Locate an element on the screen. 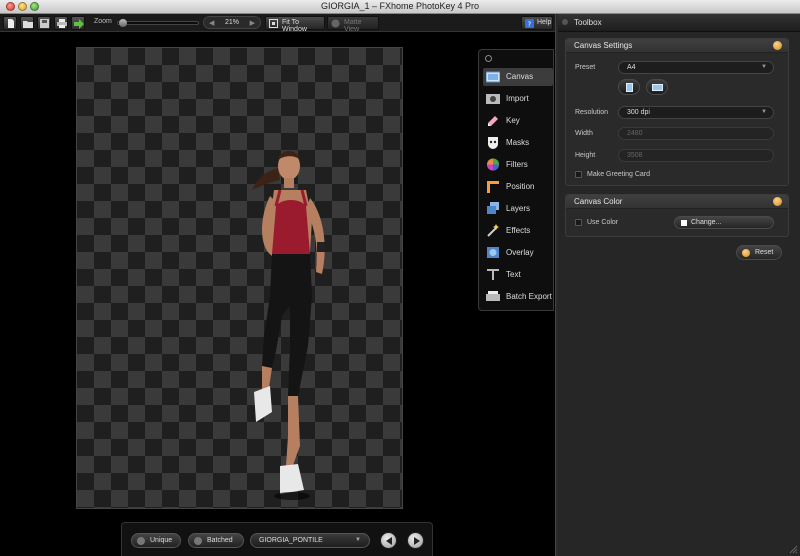 The width and height of the screenshot is (800, 556). next-arrow-icon is located at coordinates (417, 541).